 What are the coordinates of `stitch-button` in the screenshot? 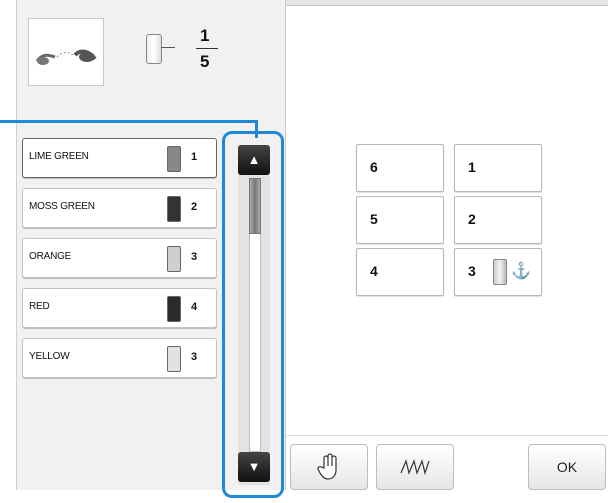 It's located at (415, 467).